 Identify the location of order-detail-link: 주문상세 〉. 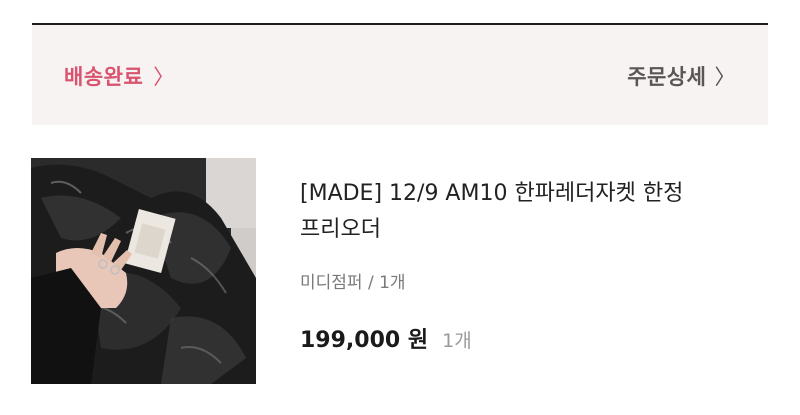
(681, 76).